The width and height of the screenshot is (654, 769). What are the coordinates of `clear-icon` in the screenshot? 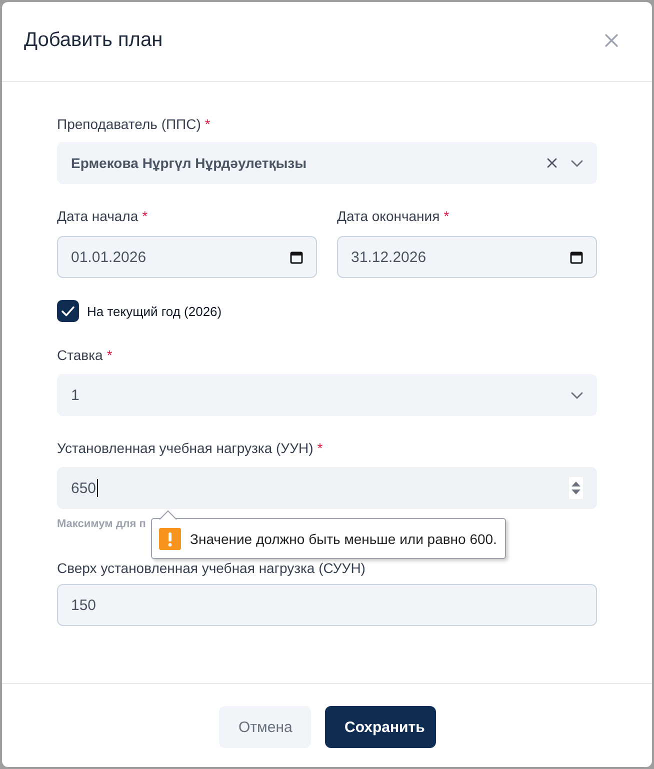 It's located at (552, 163).